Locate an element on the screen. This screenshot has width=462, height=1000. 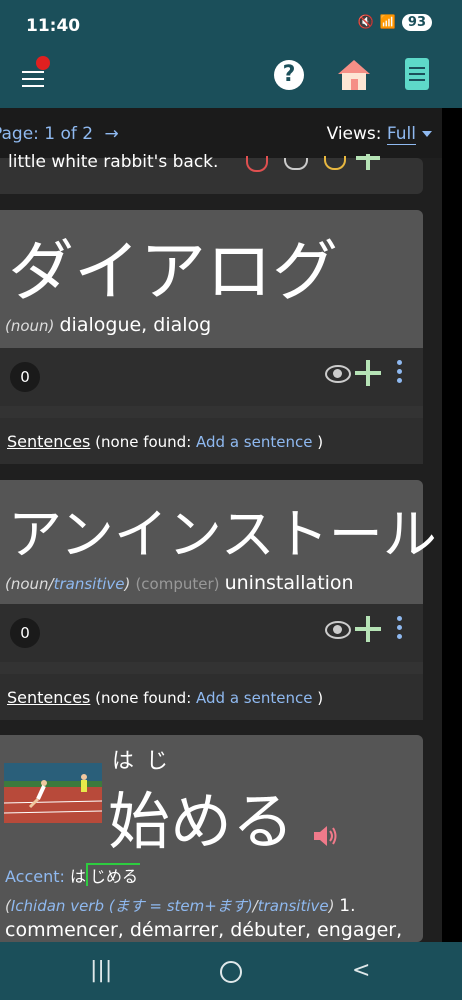
views-selector: Views: Full is located at coordinates (379, 134).